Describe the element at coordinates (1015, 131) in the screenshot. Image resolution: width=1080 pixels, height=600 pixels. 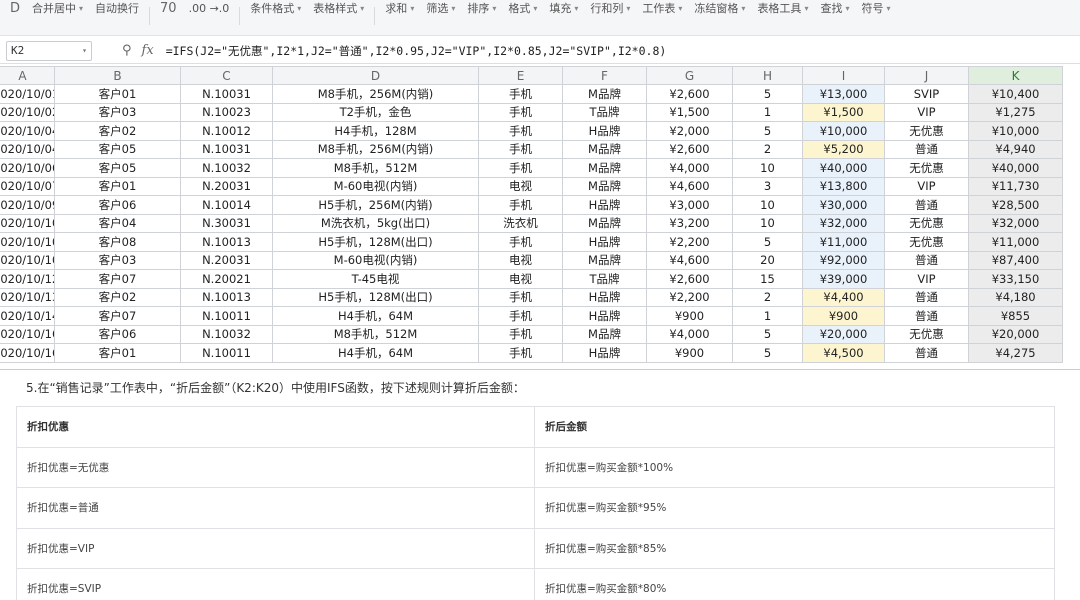
I see `cell-k: ¥10,000` at that location.